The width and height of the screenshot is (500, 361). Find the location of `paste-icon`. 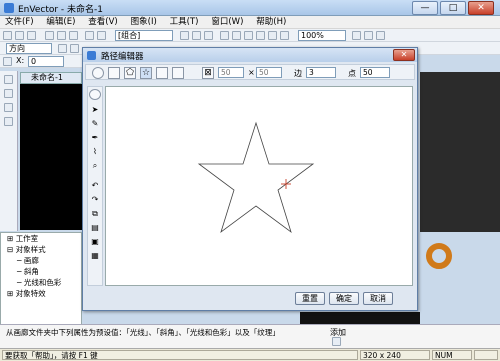

paste-icon is located at coordinates (73, 35).